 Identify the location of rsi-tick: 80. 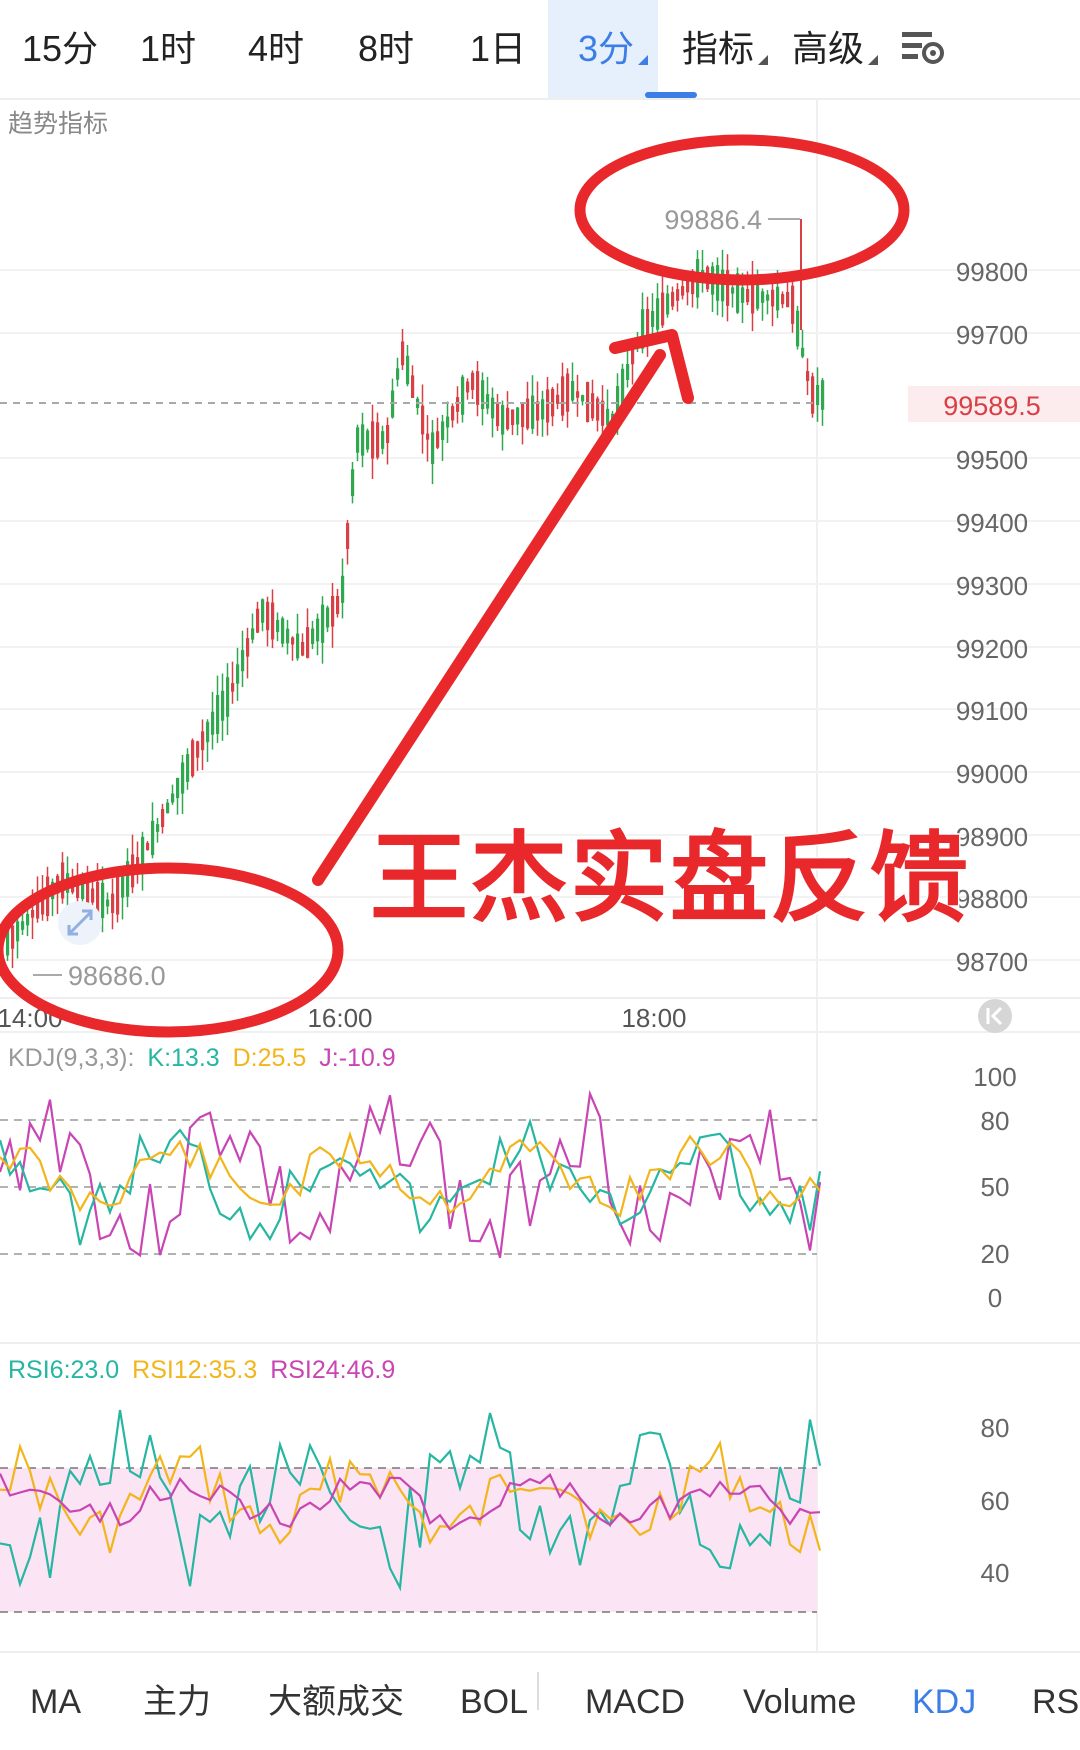
(995, 1428).